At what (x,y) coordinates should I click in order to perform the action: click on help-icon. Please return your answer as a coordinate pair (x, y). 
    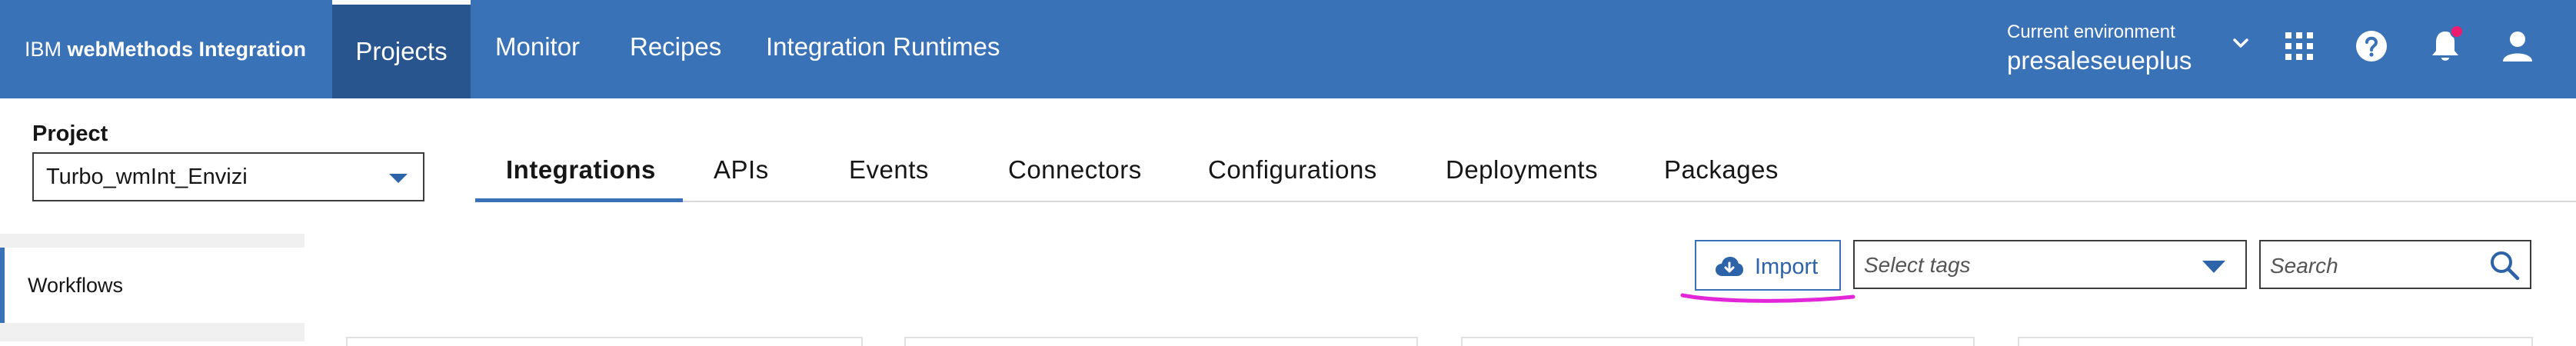
    Looking at the image, I should click on (2371, 46).